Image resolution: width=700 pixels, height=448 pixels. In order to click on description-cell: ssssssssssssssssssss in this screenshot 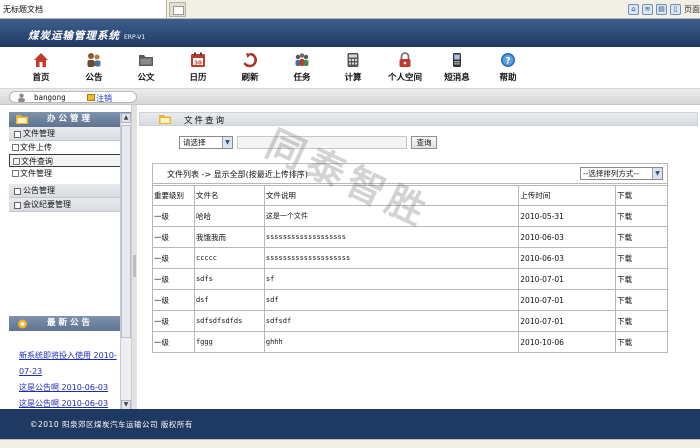, I will do `click(391, 258)`.